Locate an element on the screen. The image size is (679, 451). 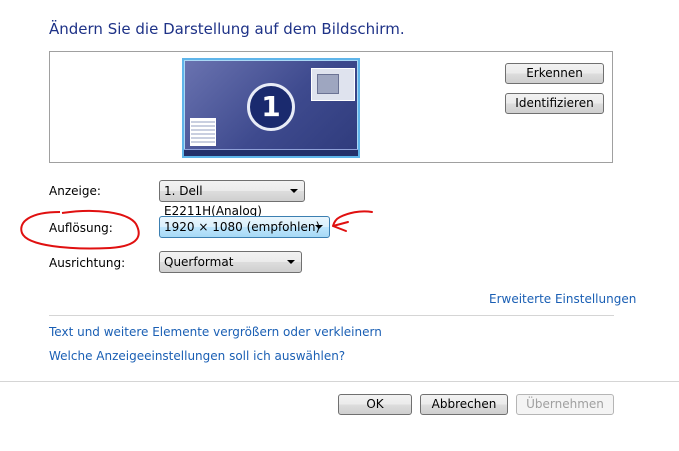
display-select: 1. Dell E2211H(Analog) is located at coordinates (232, 199).